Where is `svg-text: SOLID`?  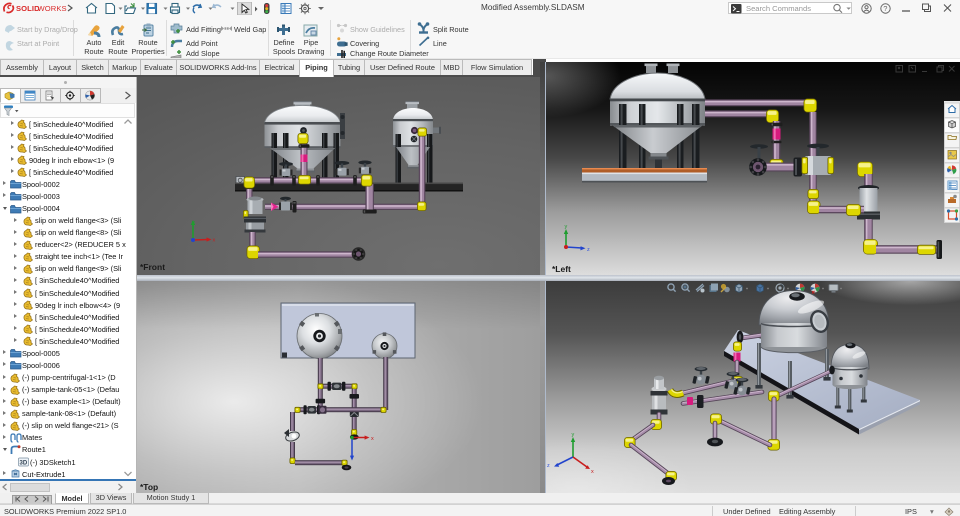 svg-text: SOLID is located at coordinates (28, 8).